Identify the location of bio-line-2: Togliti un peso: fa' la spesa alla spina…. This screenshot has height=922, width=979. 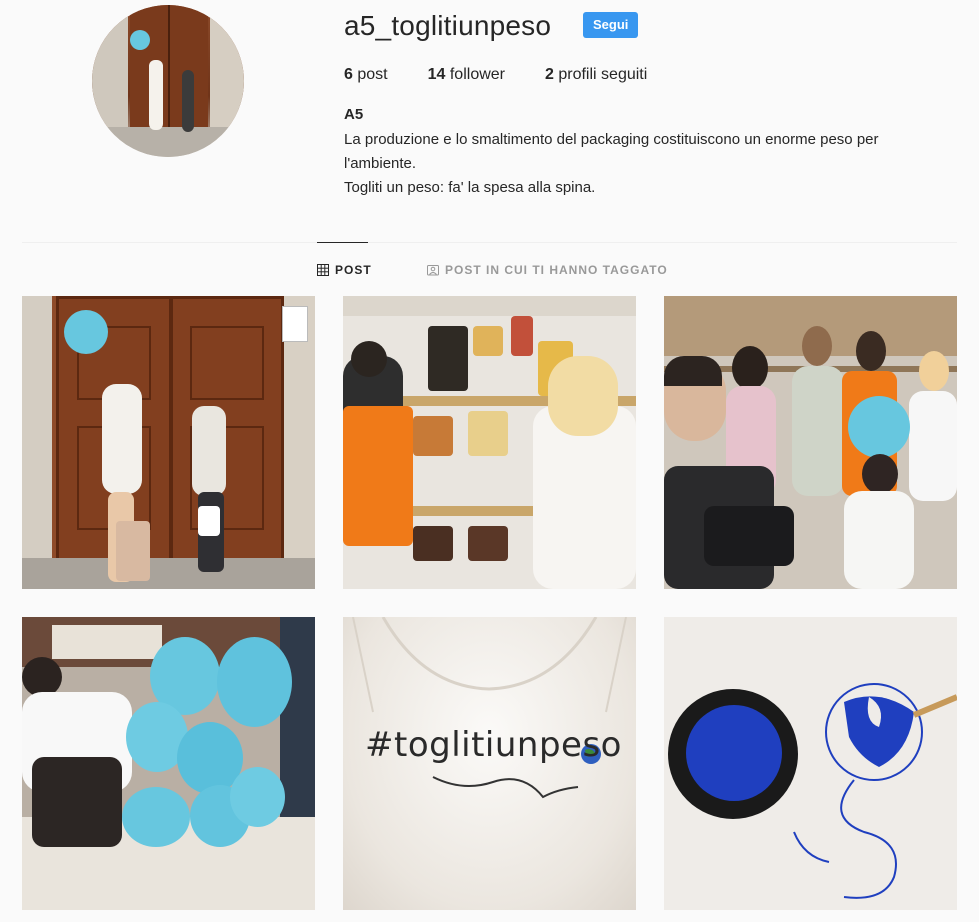
(470, 187).